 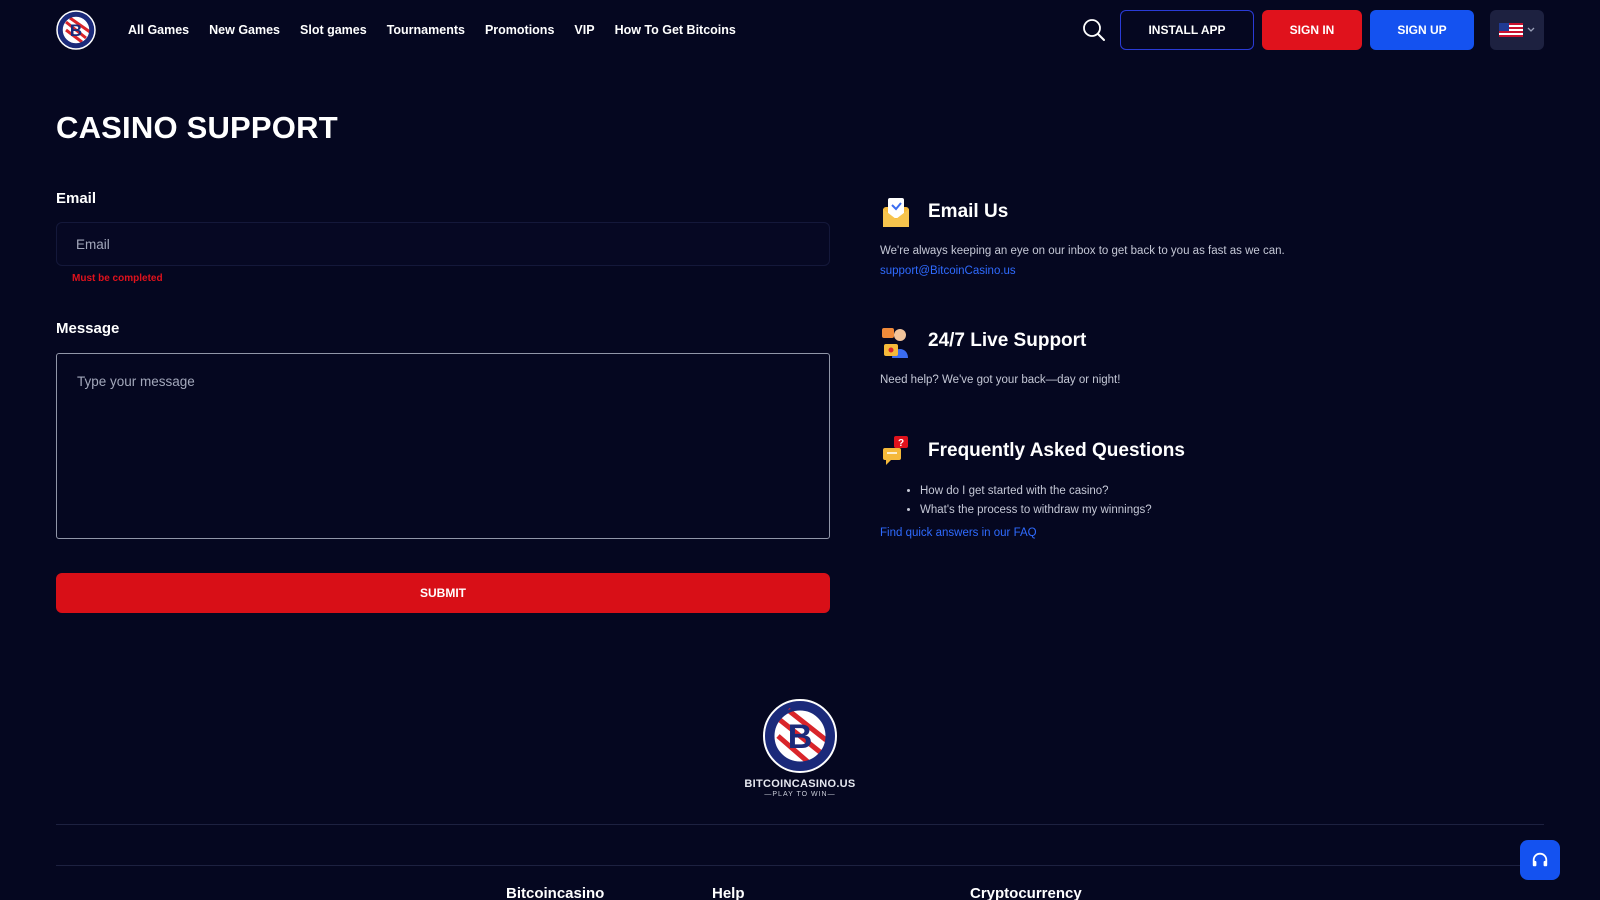 I want to click on nav-slot-games: Slot games, so click(x=333, y=30).